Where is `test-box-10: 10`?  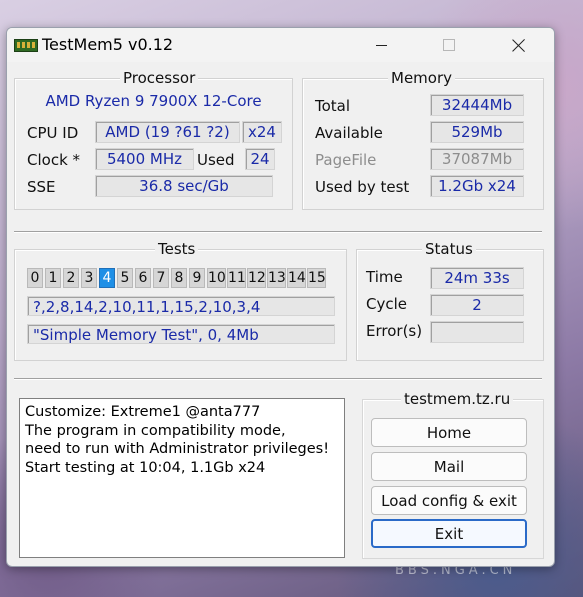 test-box-10: 10 is located at coordinates (216, 278).